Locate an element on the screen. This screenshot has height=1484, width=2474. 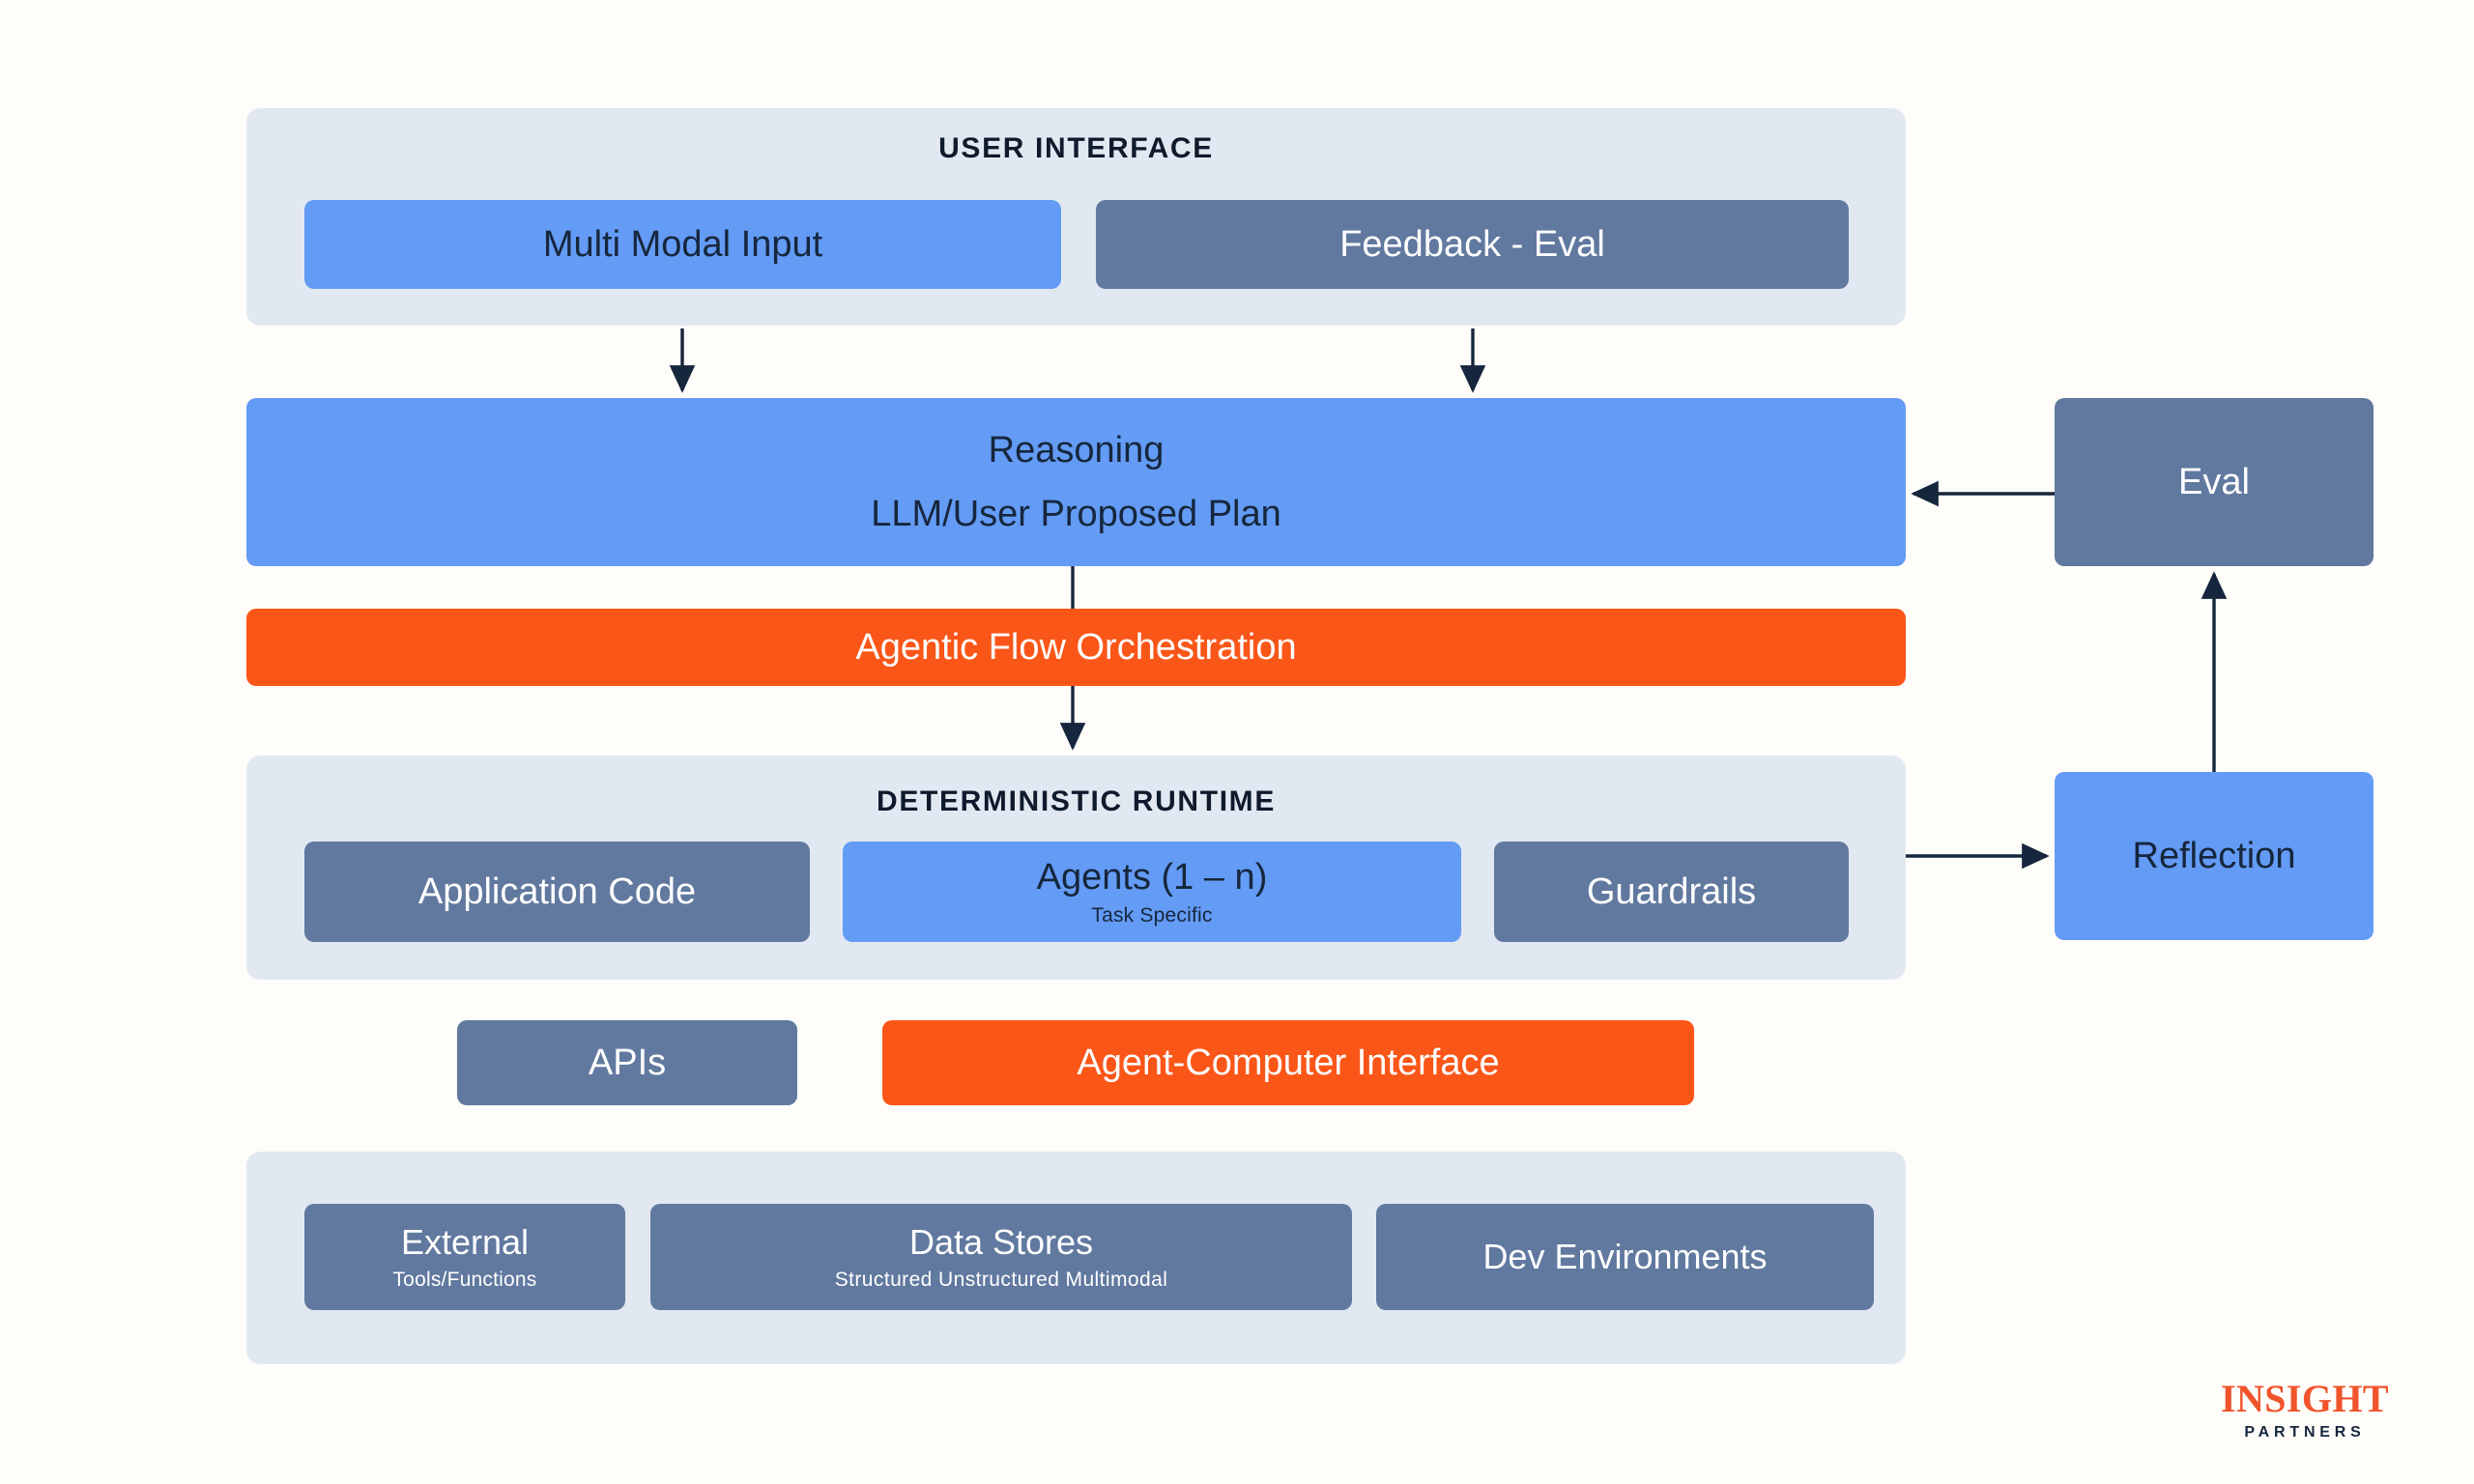
node-label: Multi Modal Input is located at coordinates (682, 244).